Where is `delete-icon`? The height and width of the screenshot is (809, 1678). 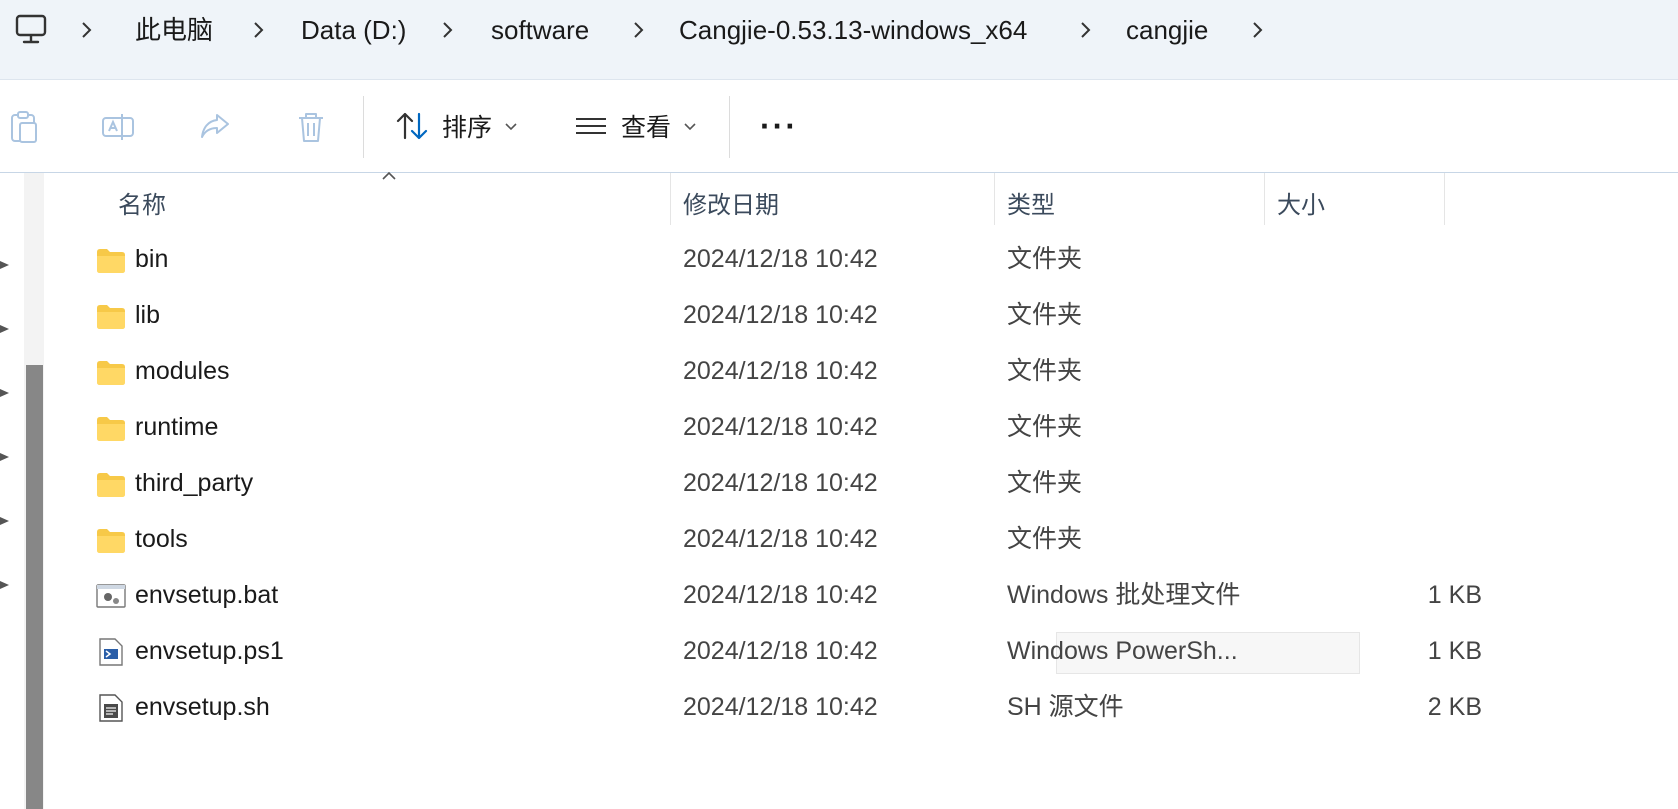
delete-icon is located at coordinates (311, 127).